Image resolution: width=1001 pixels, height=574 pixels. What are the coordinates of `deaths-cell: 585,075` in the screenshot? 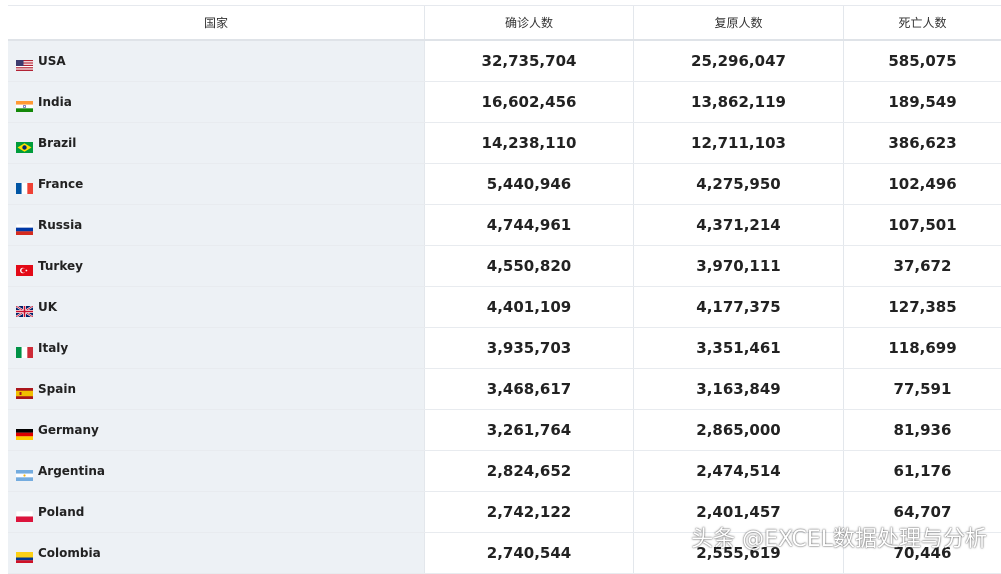 It's located at (922, 61).